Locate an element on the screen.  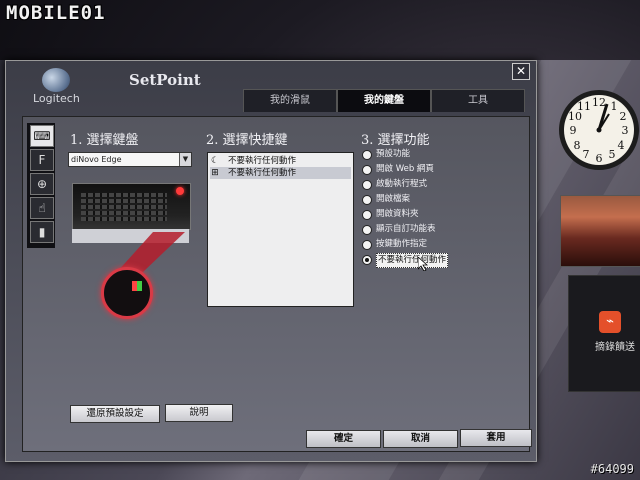
keyboard-image is located at coordinates (131, 206).